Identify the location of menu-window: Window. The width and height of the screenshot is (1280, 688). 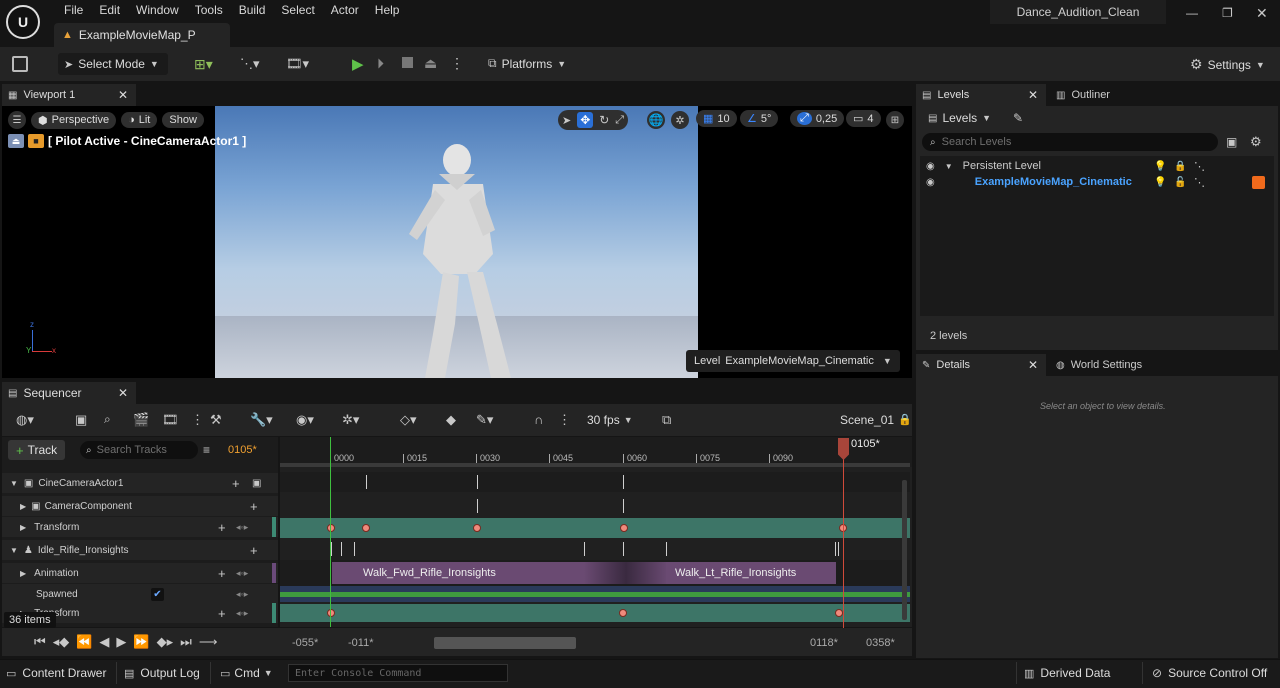
(157, 10).